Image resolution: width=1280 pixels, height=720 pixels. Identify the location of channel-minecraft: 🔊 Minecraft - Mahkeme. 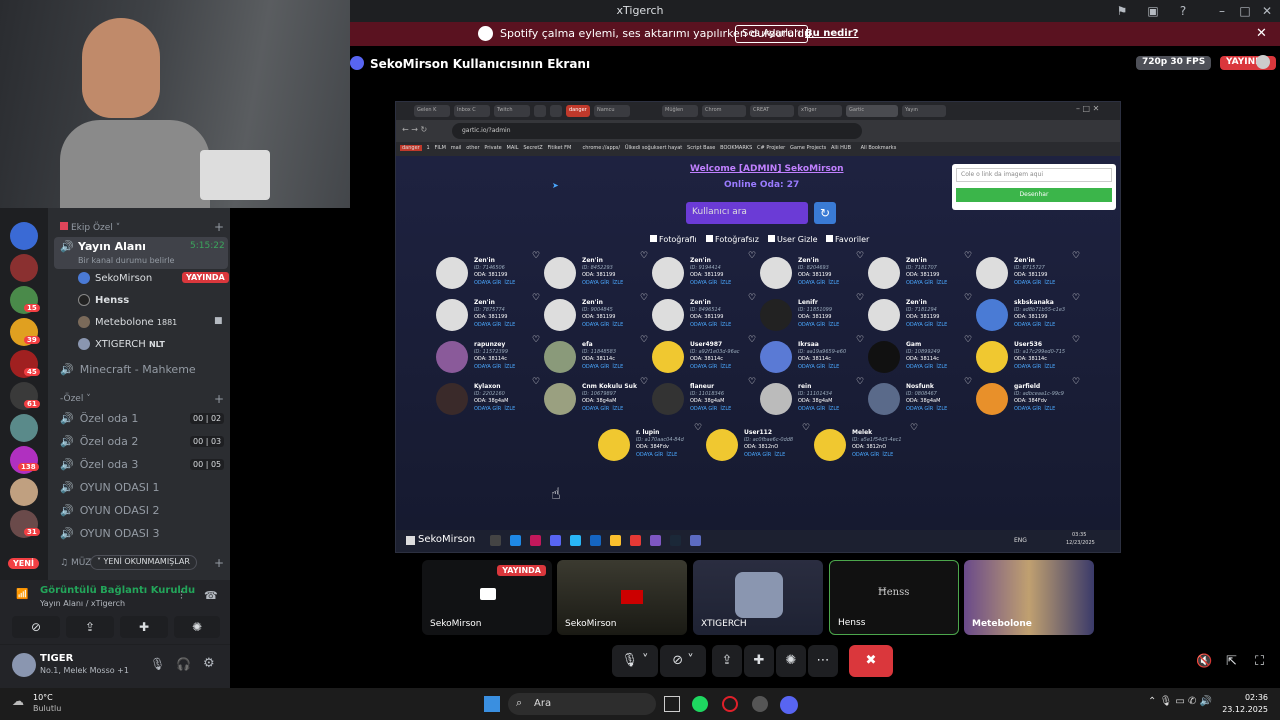
(128, 369).